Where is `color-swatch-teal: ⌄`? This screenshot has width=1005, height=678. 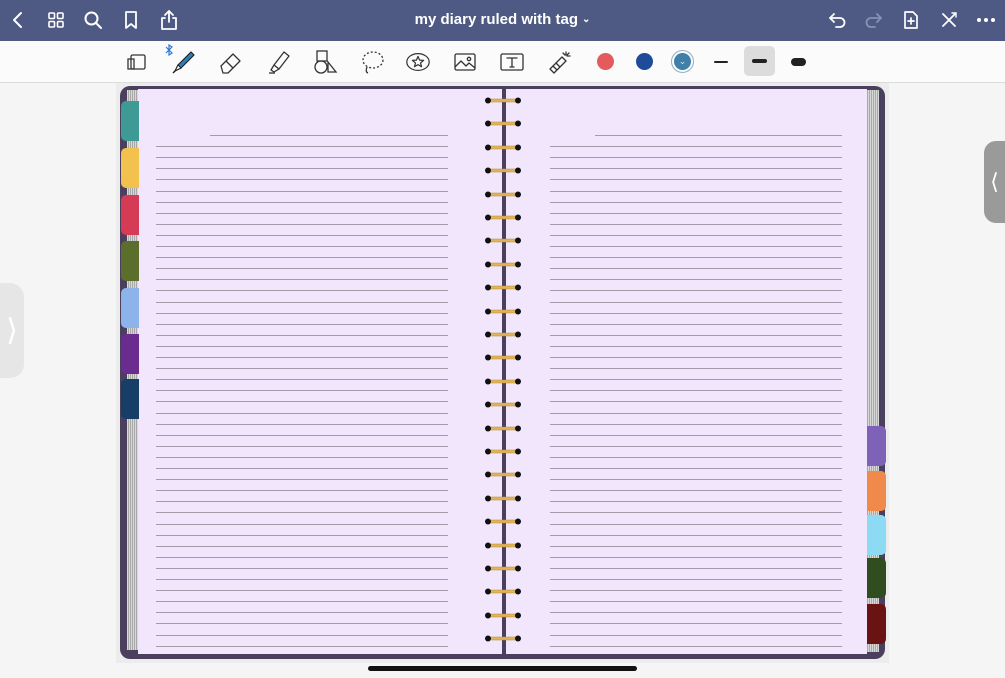
color-swatch-teal: ⌄ is located at coordinates (682, 61).